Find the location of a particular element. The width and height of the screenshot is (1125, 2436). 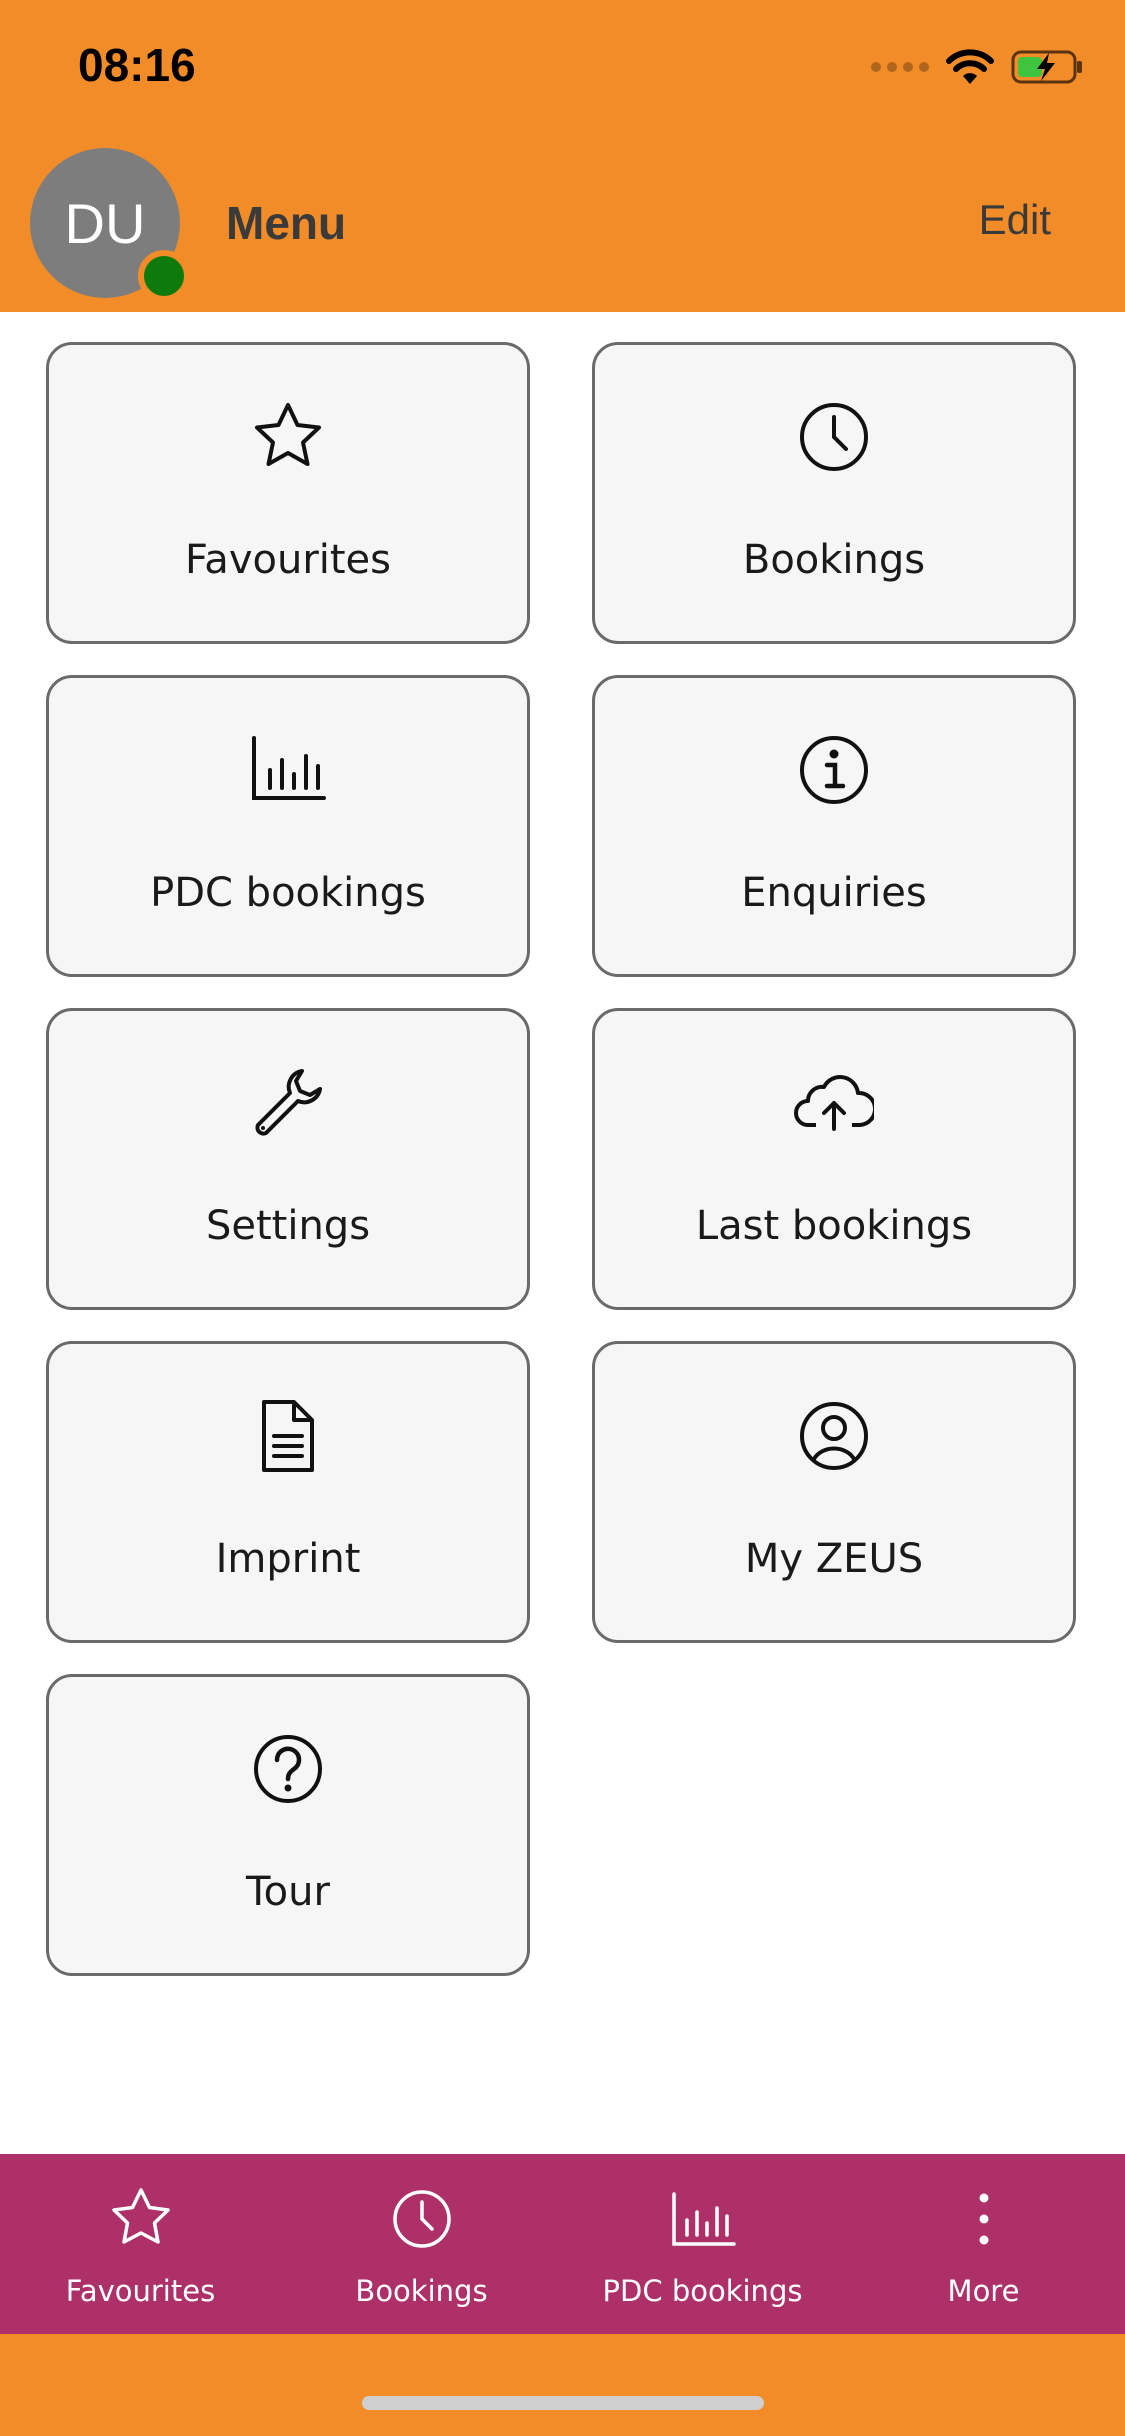

tile-pdc-bookings: PDC bookings is located at coordinates (288, 826).